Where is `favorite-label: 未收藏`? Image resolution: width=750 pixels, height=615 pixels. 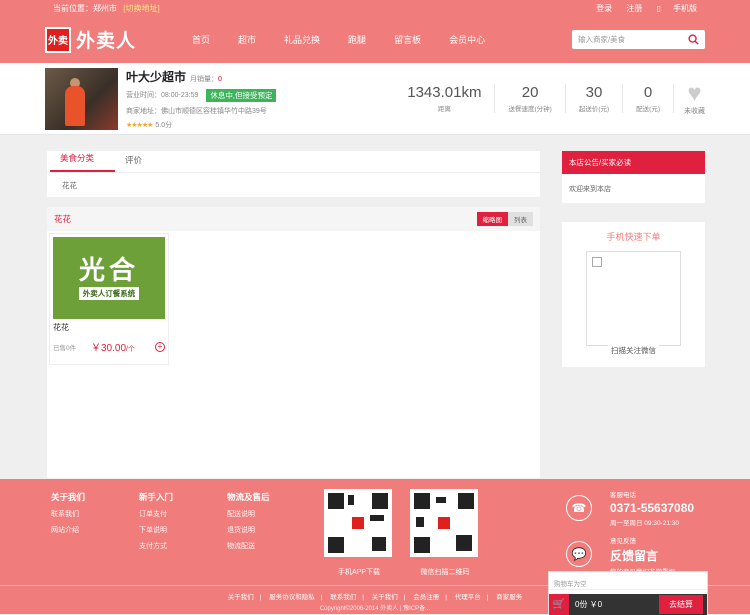 favorite-label: 未收藏 is located at coordinates (694, 111).